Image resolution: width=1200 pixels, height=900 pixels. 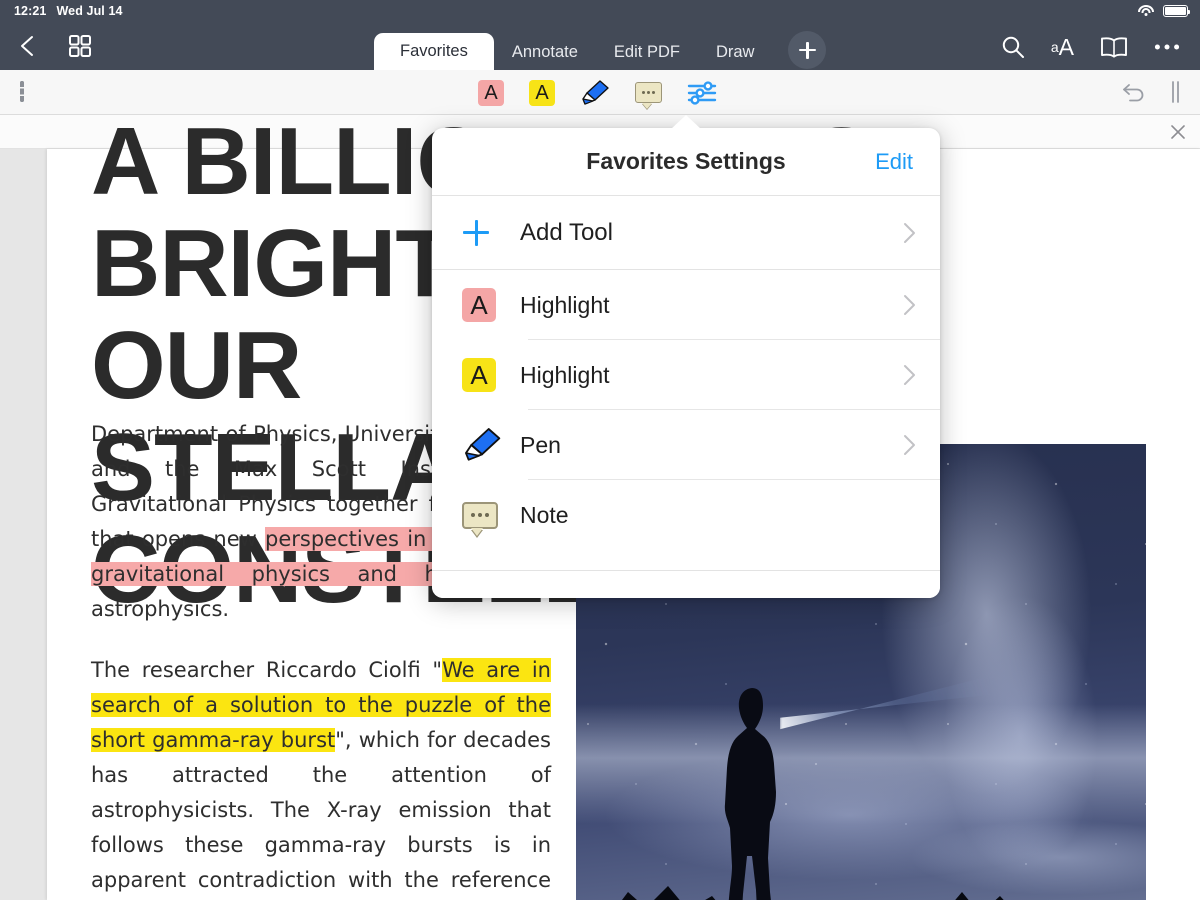 I want to click on popover-title: Favorites Settings, so click(x=686, y=161).